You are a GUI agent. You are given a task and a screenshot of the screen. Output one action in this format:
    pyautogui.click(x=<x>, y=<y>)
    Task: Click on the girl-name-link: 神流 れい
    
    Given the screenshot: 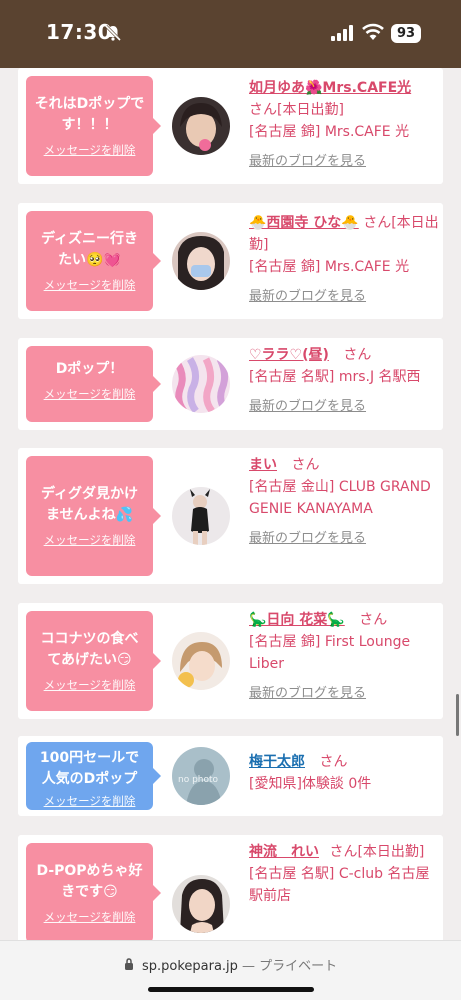 What is the action you would take?
    pyautogui.click(x=284, y=852)
    